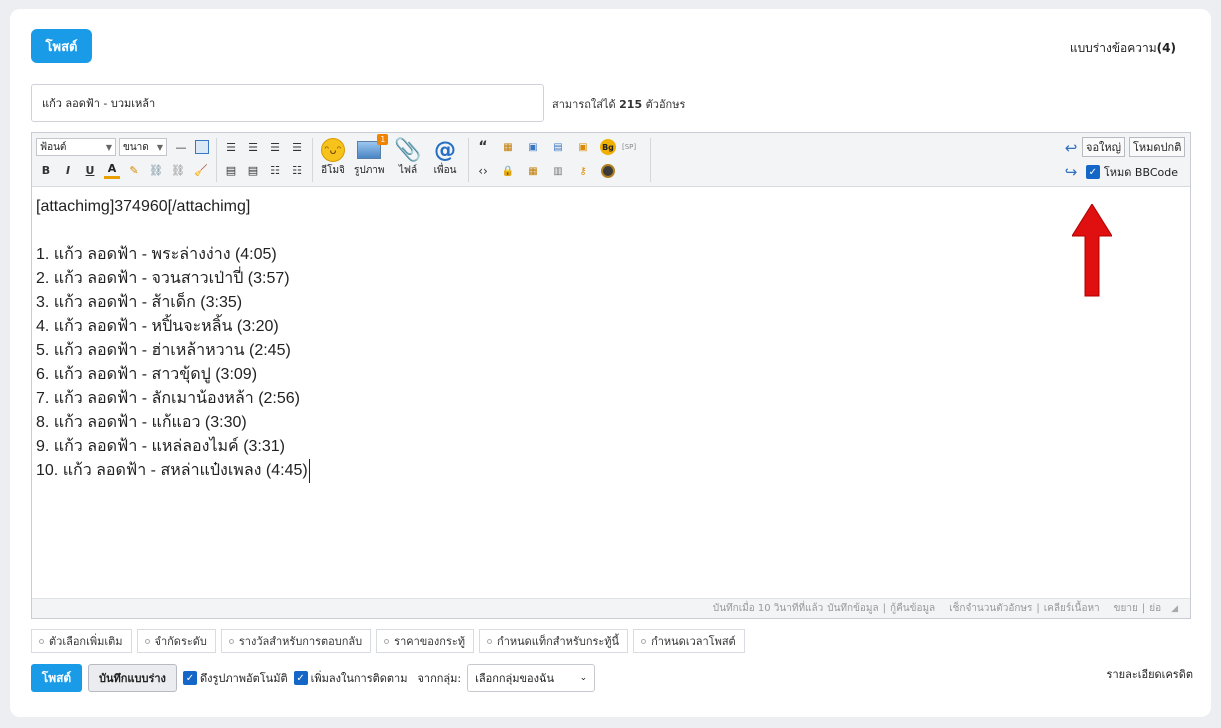 The image size is (1221, 728). I want to click on web-icon: ▣, so click(533, 147).